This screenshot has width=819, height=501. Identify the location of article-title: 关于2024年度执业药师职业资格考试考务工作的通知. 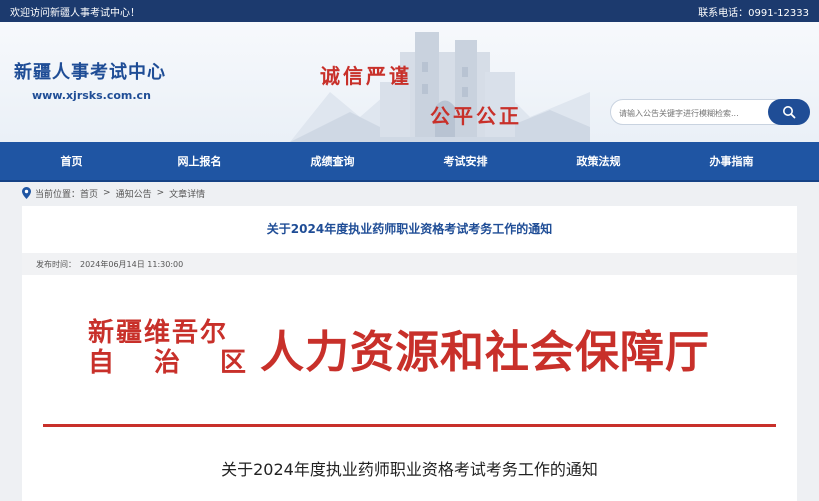
(409, 229).